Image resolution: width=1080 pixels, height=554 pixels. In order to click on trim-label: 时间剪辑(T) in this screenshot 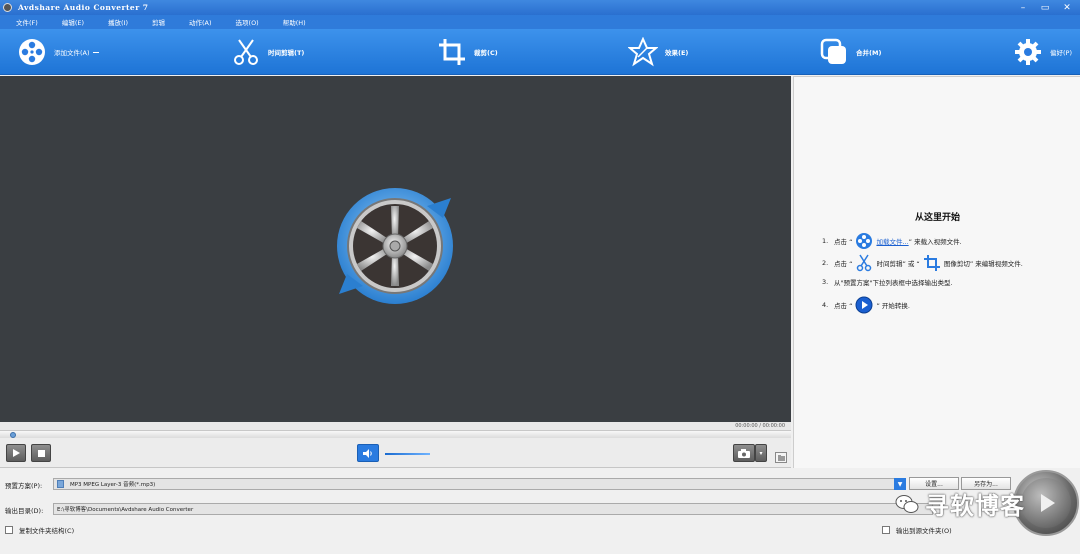, I will do `click(286, 53)`.